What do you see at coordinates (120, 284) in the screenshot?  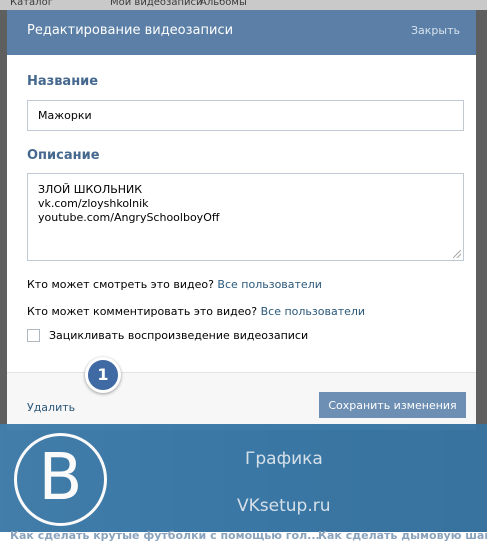 I see `view-permission-question: Кто может смотреть это видео?` at bounding box center [120, 284].